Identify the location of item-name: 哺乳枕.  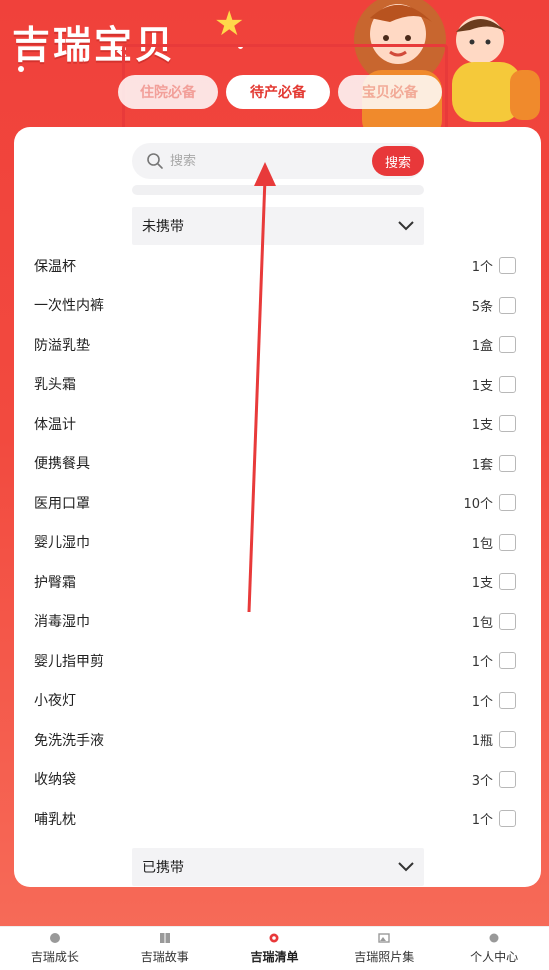
(55, 819).